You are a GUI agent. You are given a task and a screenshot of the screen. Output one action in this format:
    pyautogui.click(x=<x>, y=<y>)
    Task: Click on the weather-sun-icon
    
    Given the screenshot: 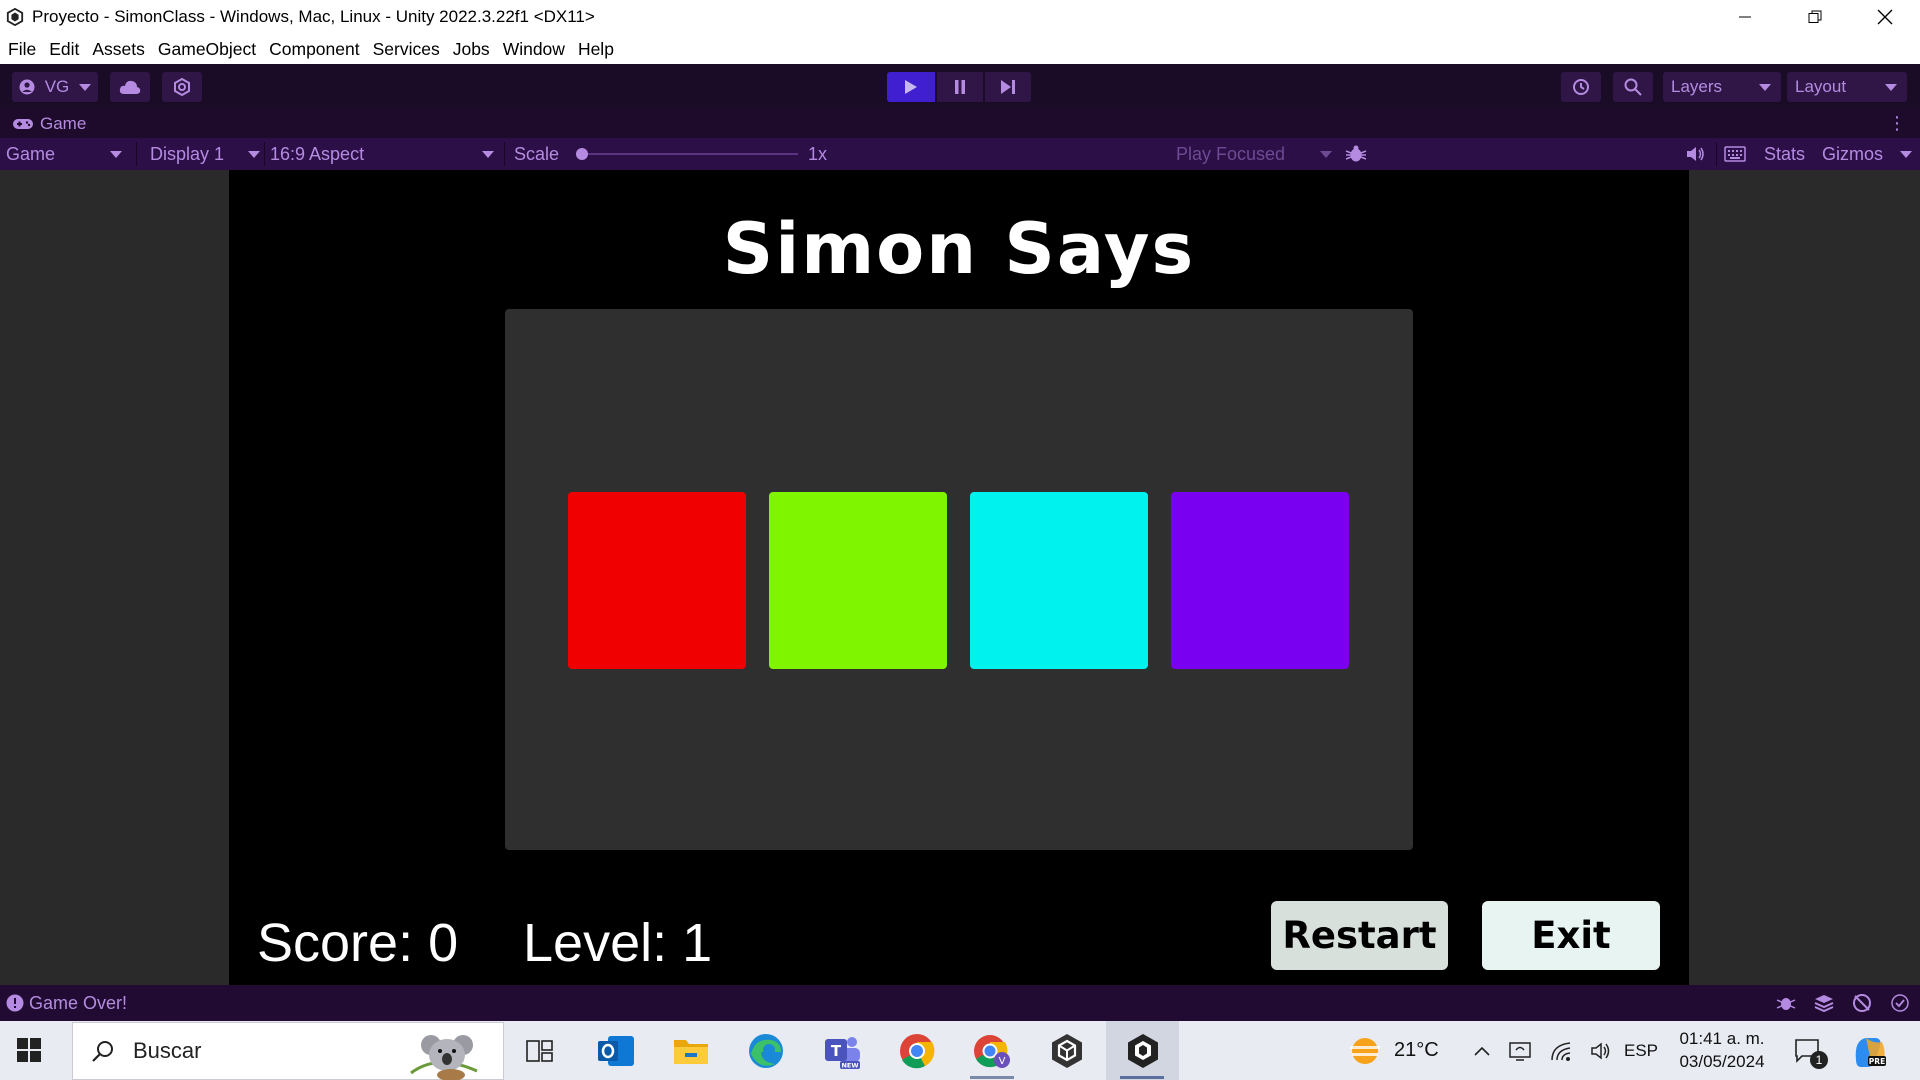 What is the action you would take?
    pyautogui.click(x=1365, y=1050)
    